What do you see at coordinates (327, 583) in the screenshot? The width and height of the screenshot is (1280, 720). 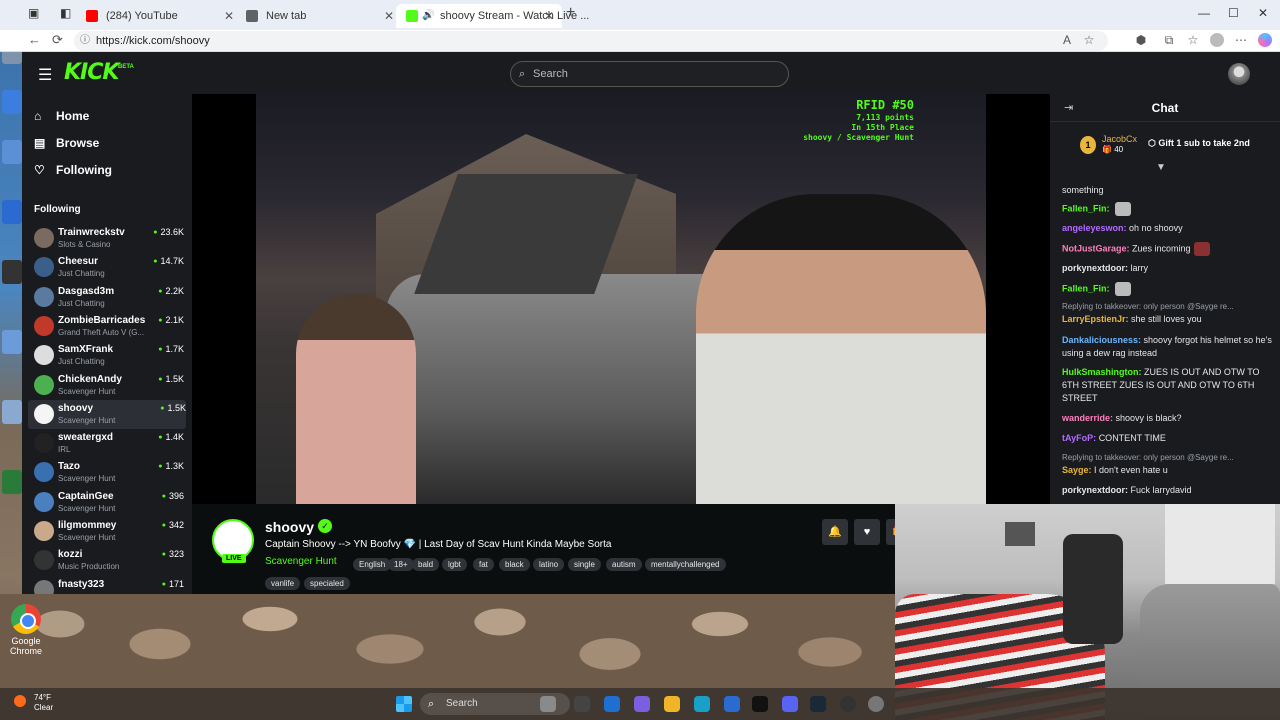 I see `tag-specialed: specialed` at bounding box center [327, 583].